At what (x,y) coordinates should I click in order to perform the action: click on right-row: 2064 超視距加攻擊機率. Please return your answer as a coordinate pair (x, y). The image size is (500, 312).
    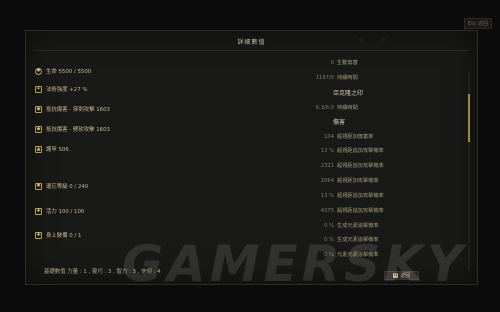
    Looking at the image, I should click on (332, 181).